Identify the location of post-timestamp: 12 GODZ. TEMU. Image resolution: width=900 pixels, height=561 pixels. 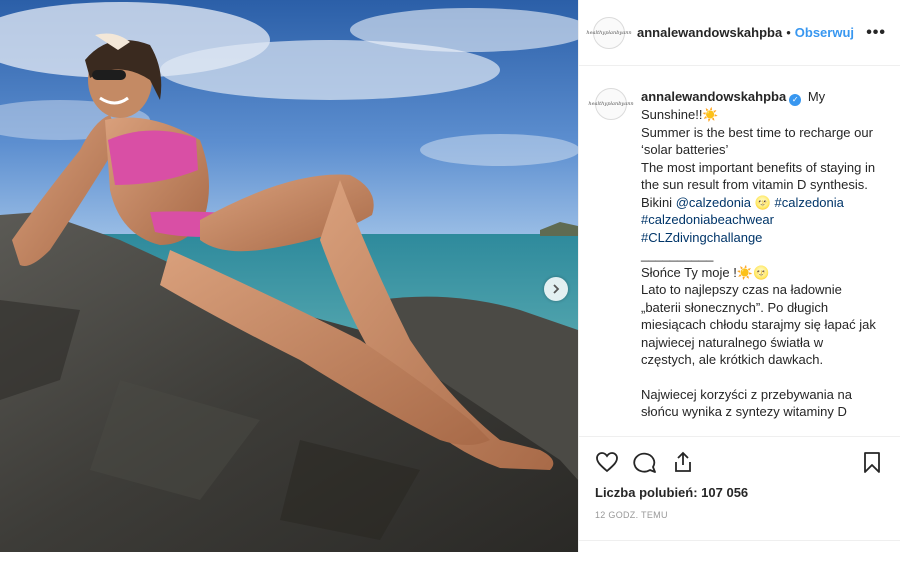
(739, 515).